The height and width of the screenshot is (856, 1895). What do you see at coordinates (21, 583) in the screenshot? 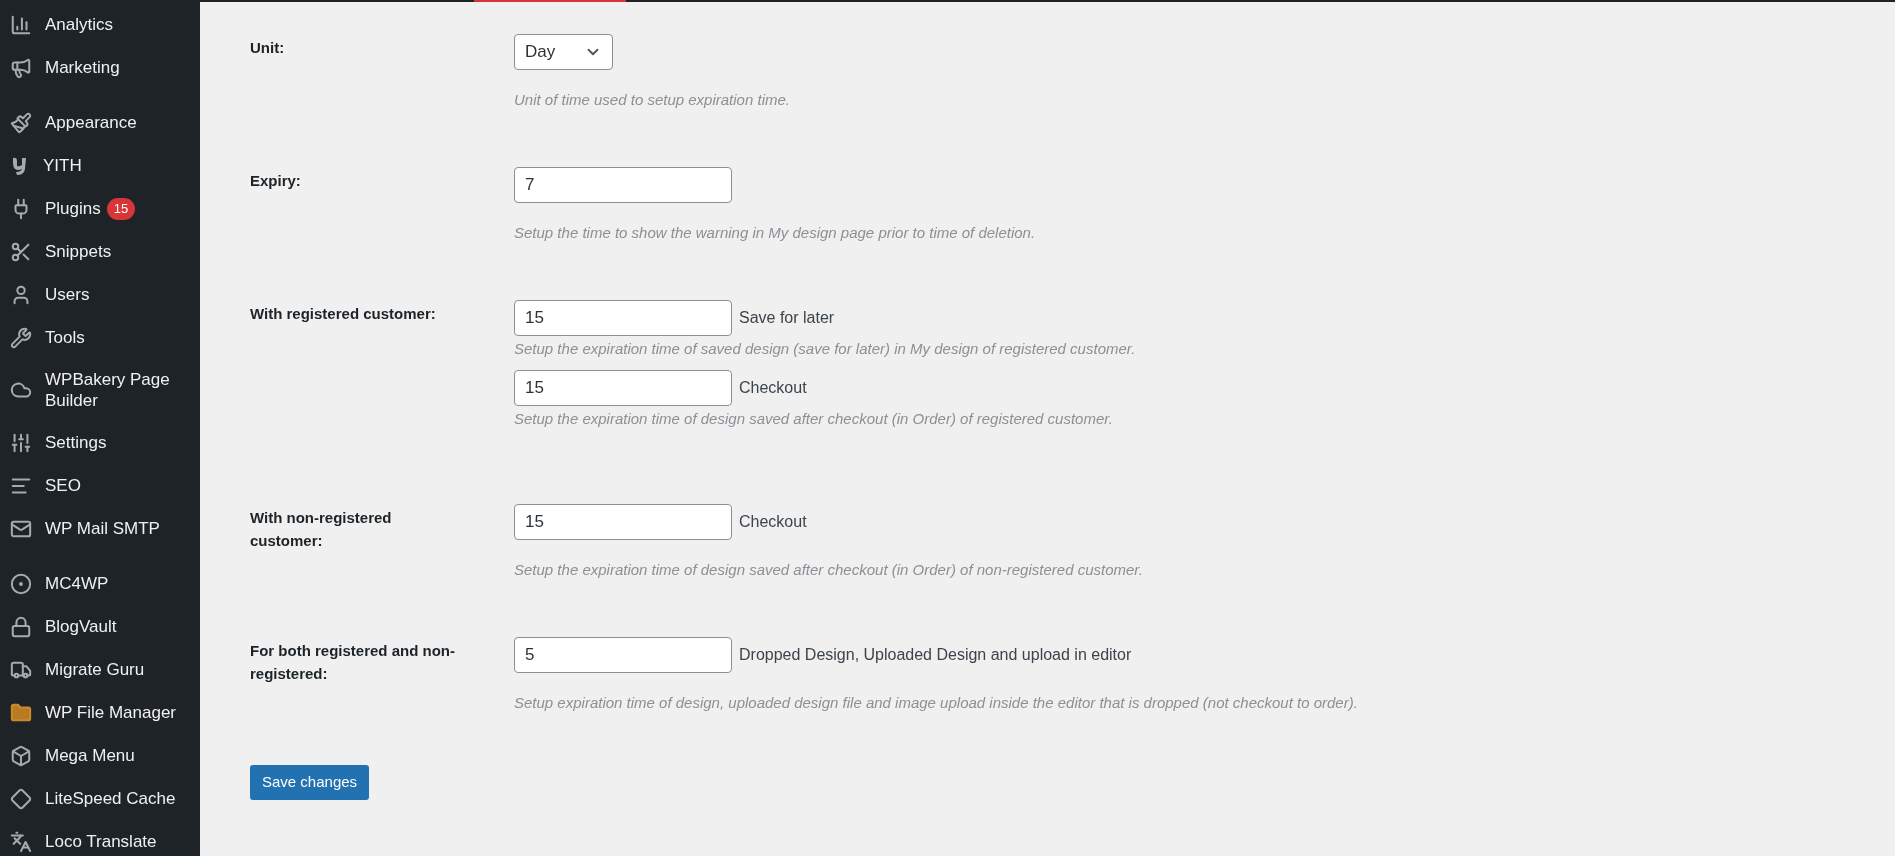
I see `circle-logo-icon` at bounding box center [21, 583].